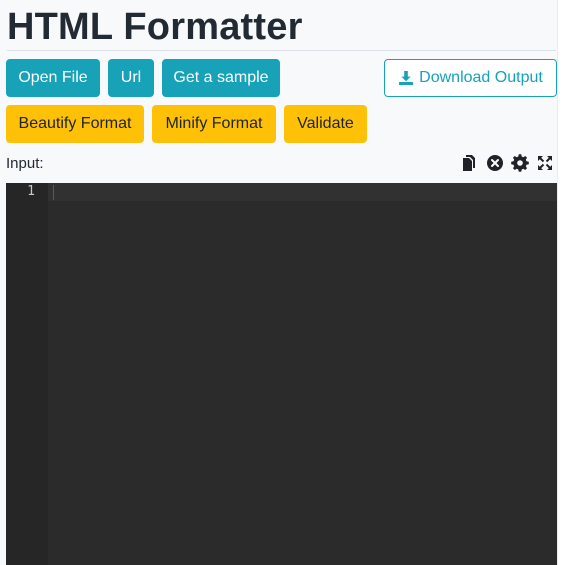 The width and height of the screenshot is (563, 565). Describe the element at coordinates (155, 27) in the screenshot. I see `page-title: HTML Formatter` at that location.